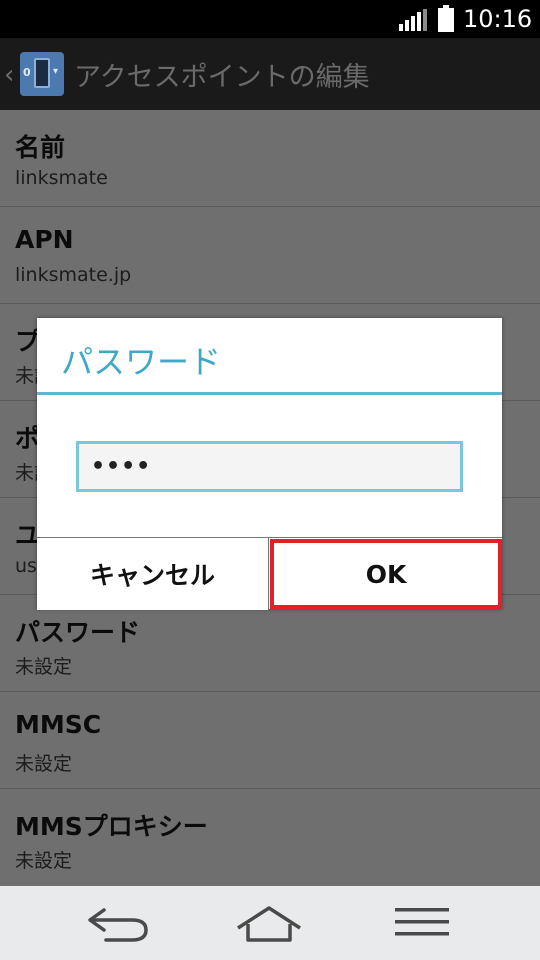 The height and width of the screenshot is (960, 540). Describe the element at coordinates (270, 740) in the screenshot. I see `list-item-mmsc: MMSC 未設定` at that location.